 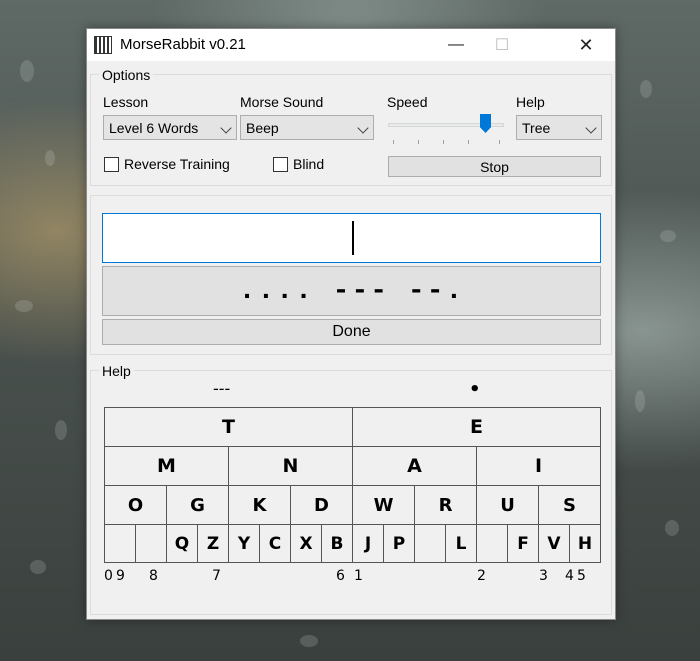 I want to click on tree-node-m: M, so click(x=166, y=466).